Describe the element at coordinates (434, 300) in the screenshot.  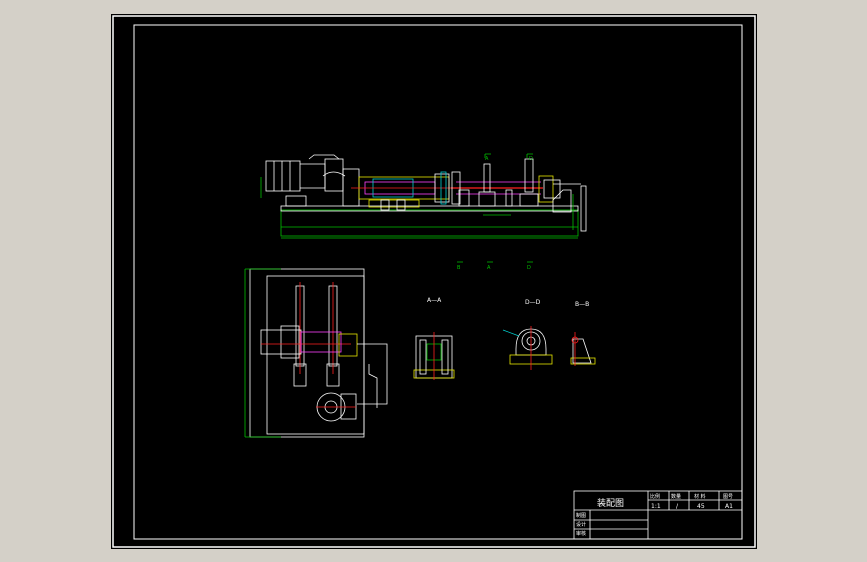
I see `section-label-a-a: A—A` at that location.